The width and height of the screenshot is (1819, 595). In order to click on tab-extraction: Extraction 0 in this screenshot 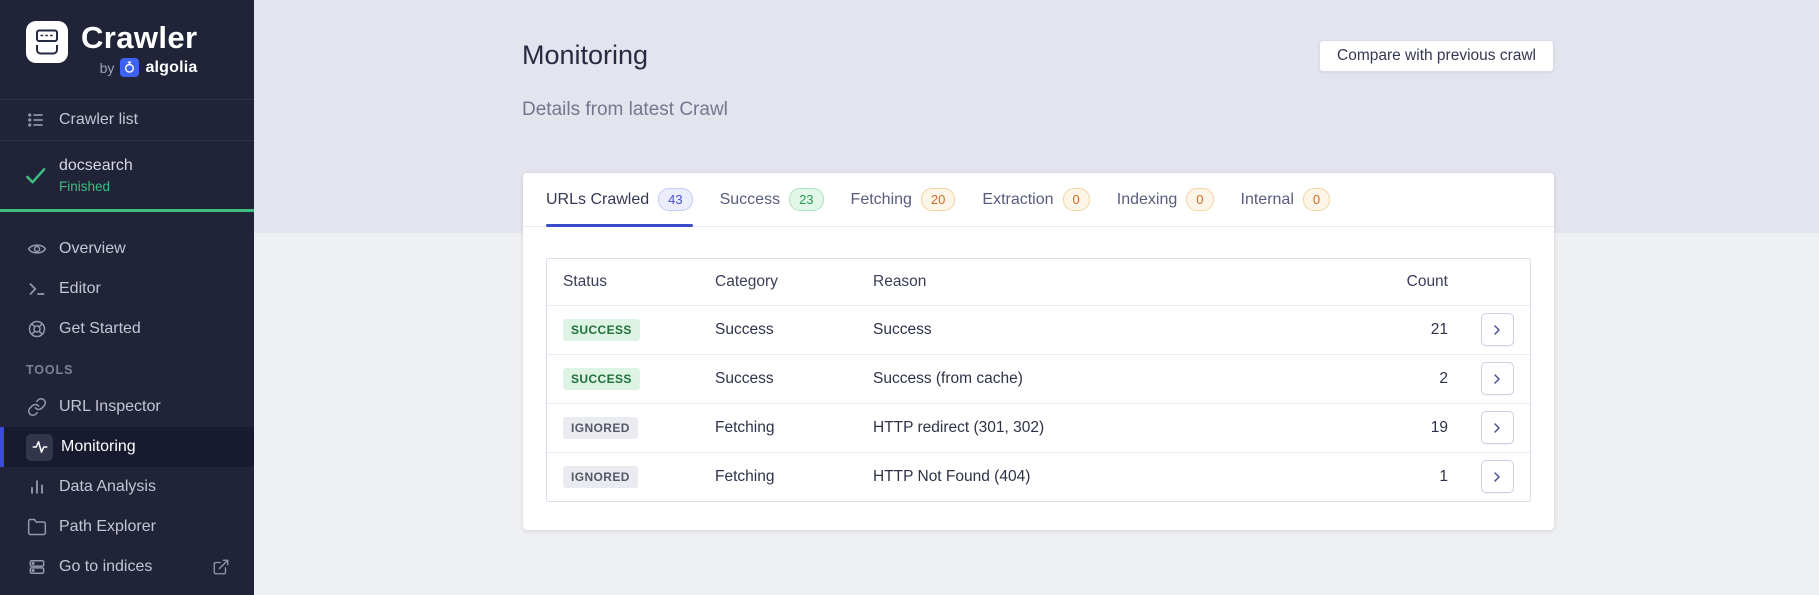, I will do `click(1036, 199)`.